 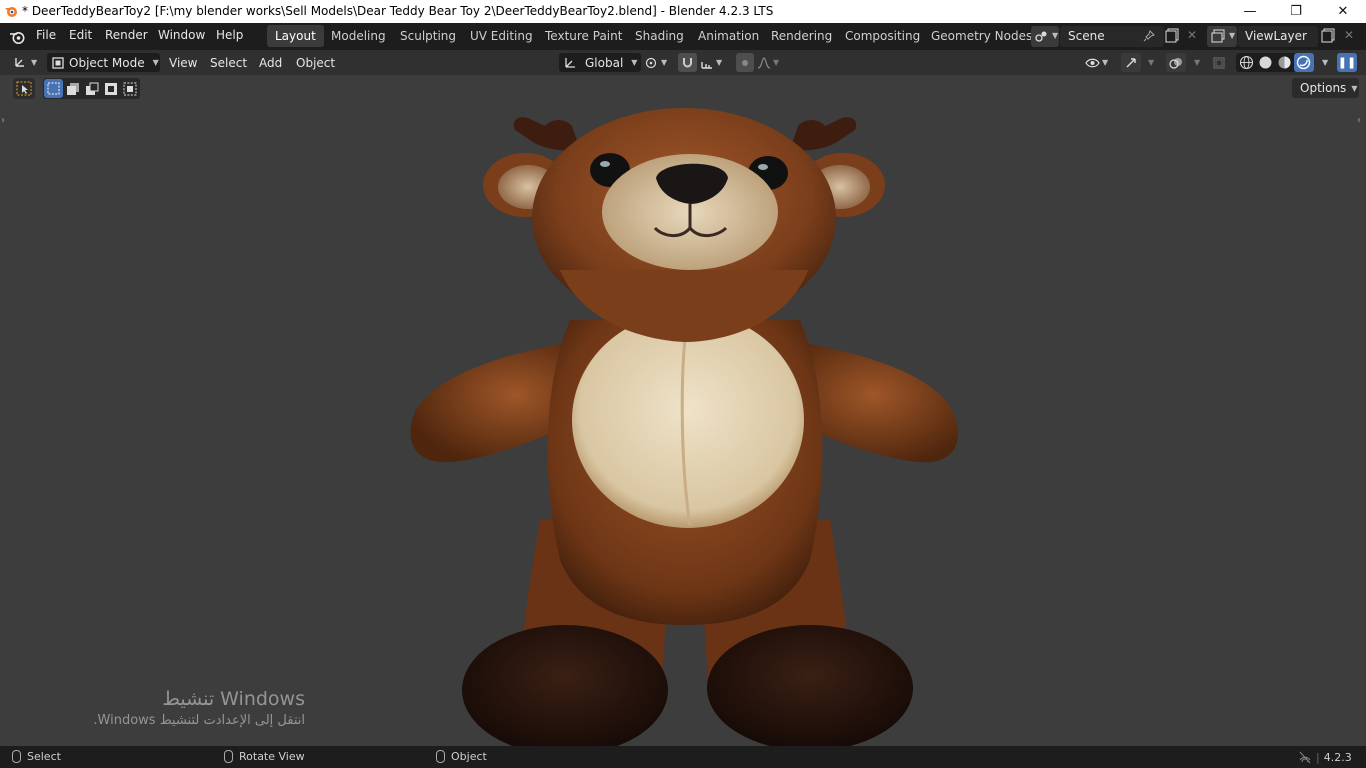 I want to click on scene-name: Scene, so click(x=1086, y=36).